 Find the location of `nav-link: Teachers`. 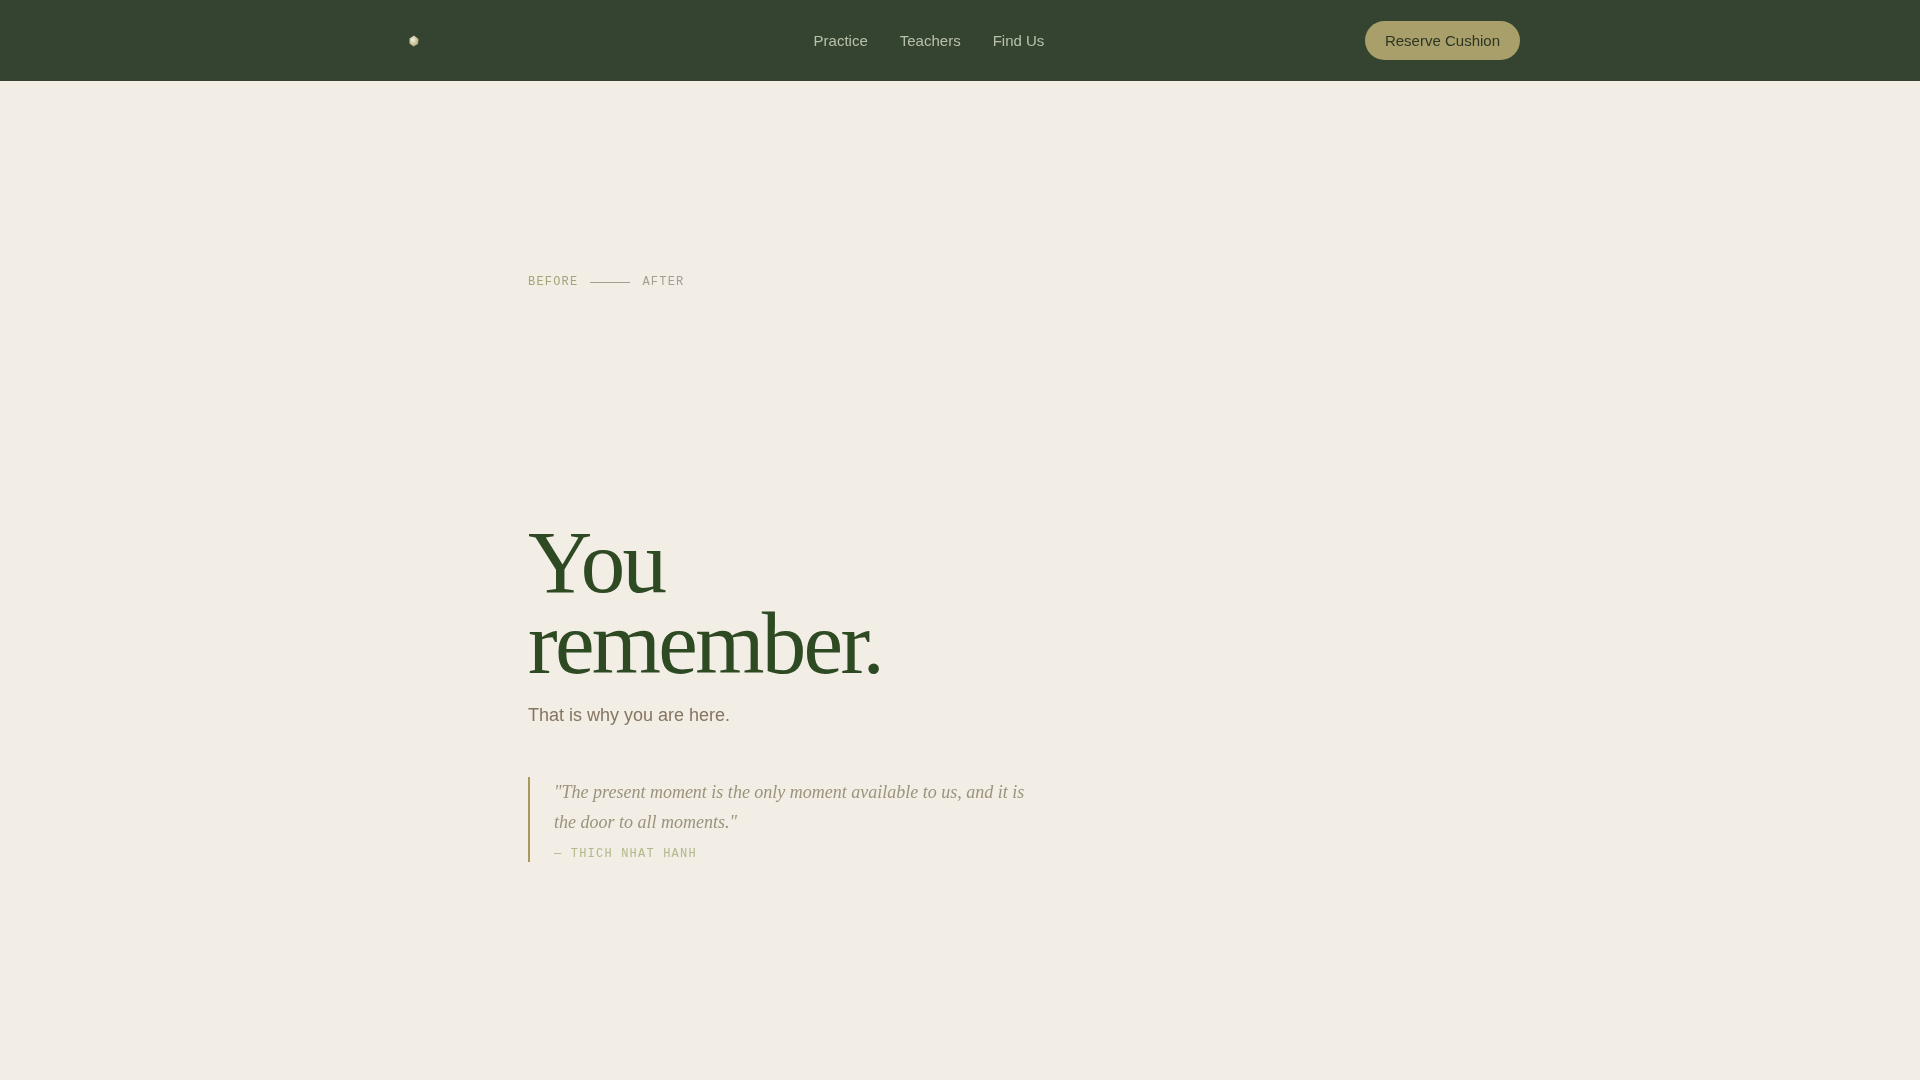

nav-link: Teachers is located at coordinates (930, 40).